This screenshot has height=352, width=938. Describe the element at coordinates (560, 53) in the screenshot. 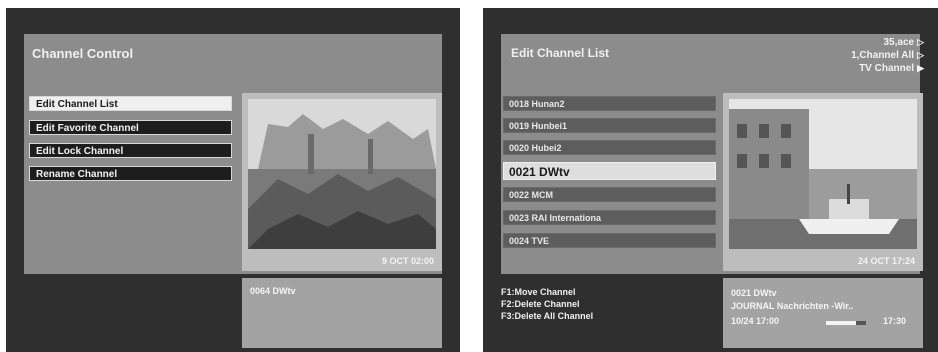

I see `page-title: Edit Channel List` at that location.